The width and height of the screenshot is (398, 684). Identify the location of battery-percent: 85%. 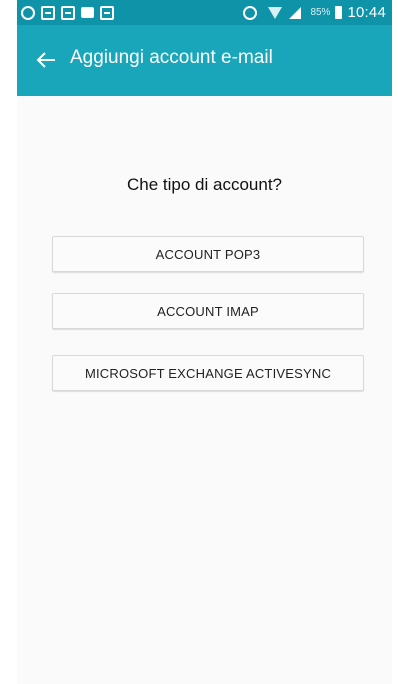
(320, 12).